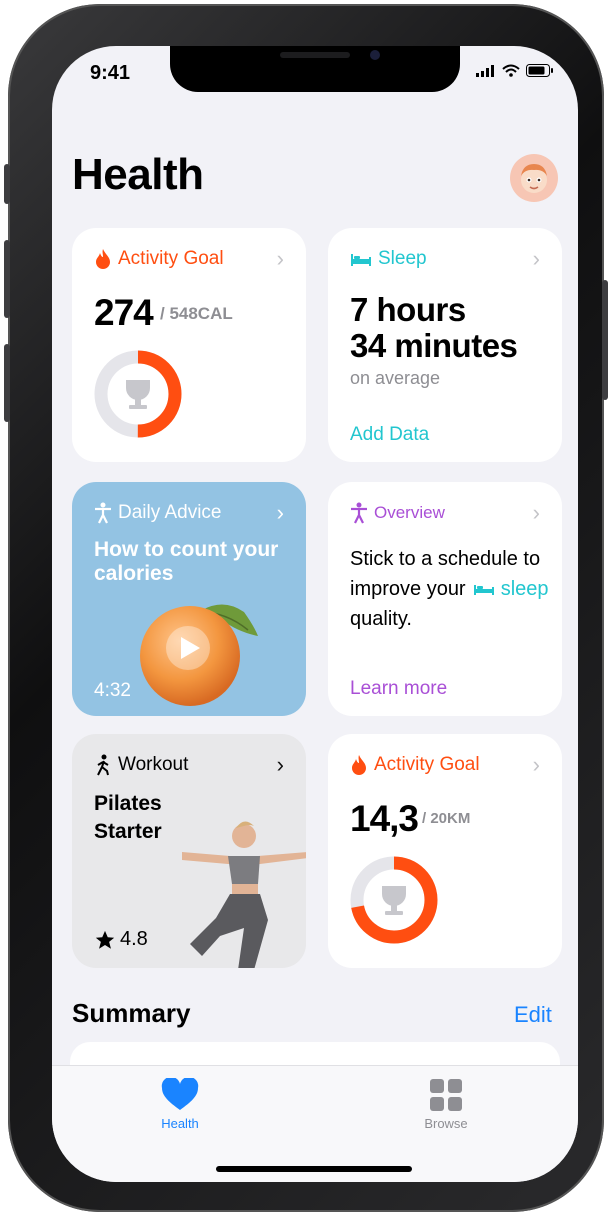 The height and width of the screenshot is (1217, 611). What do you see at coordinates (524, 589) in the screenshot?
I see `overview-sleep-word: sleep` at bounding box center [524, 589].